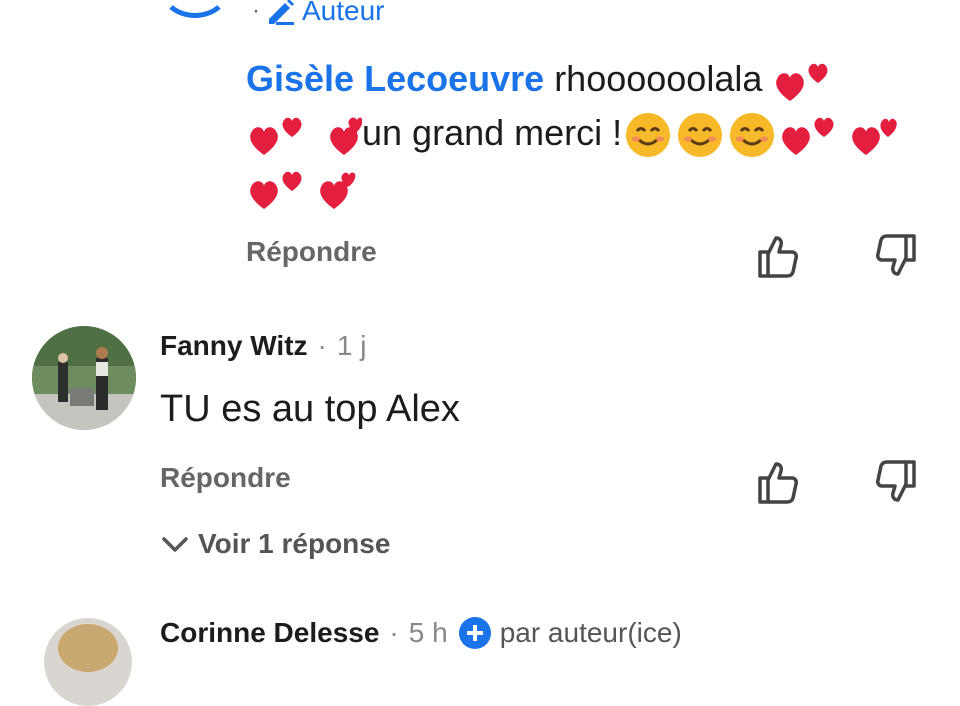 The image size is (960, 706). I want to click on liked-by-author-badge: par auteur(ice), so click(570, 633).